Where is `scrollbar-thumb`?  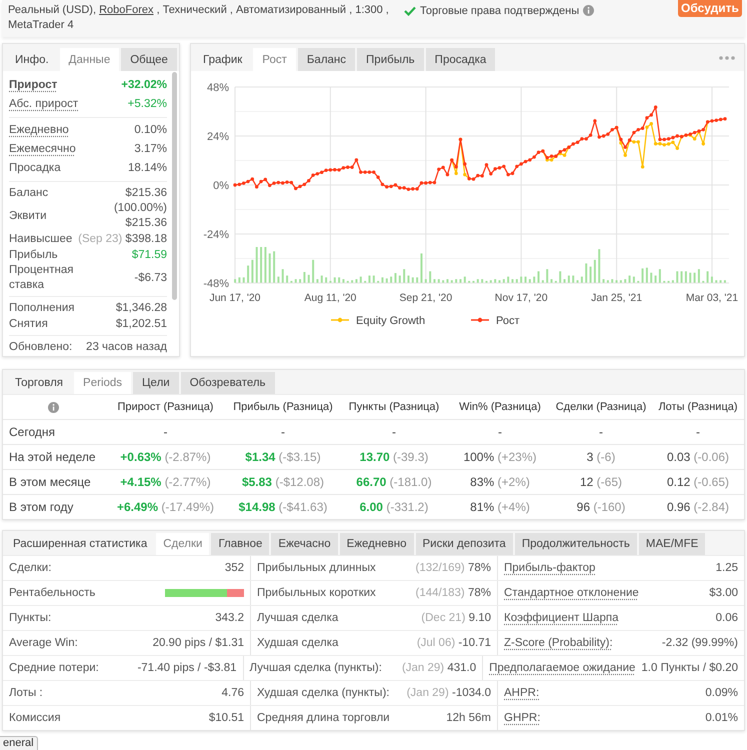 scrollbar-thumb is located at coordinates (174, 186).